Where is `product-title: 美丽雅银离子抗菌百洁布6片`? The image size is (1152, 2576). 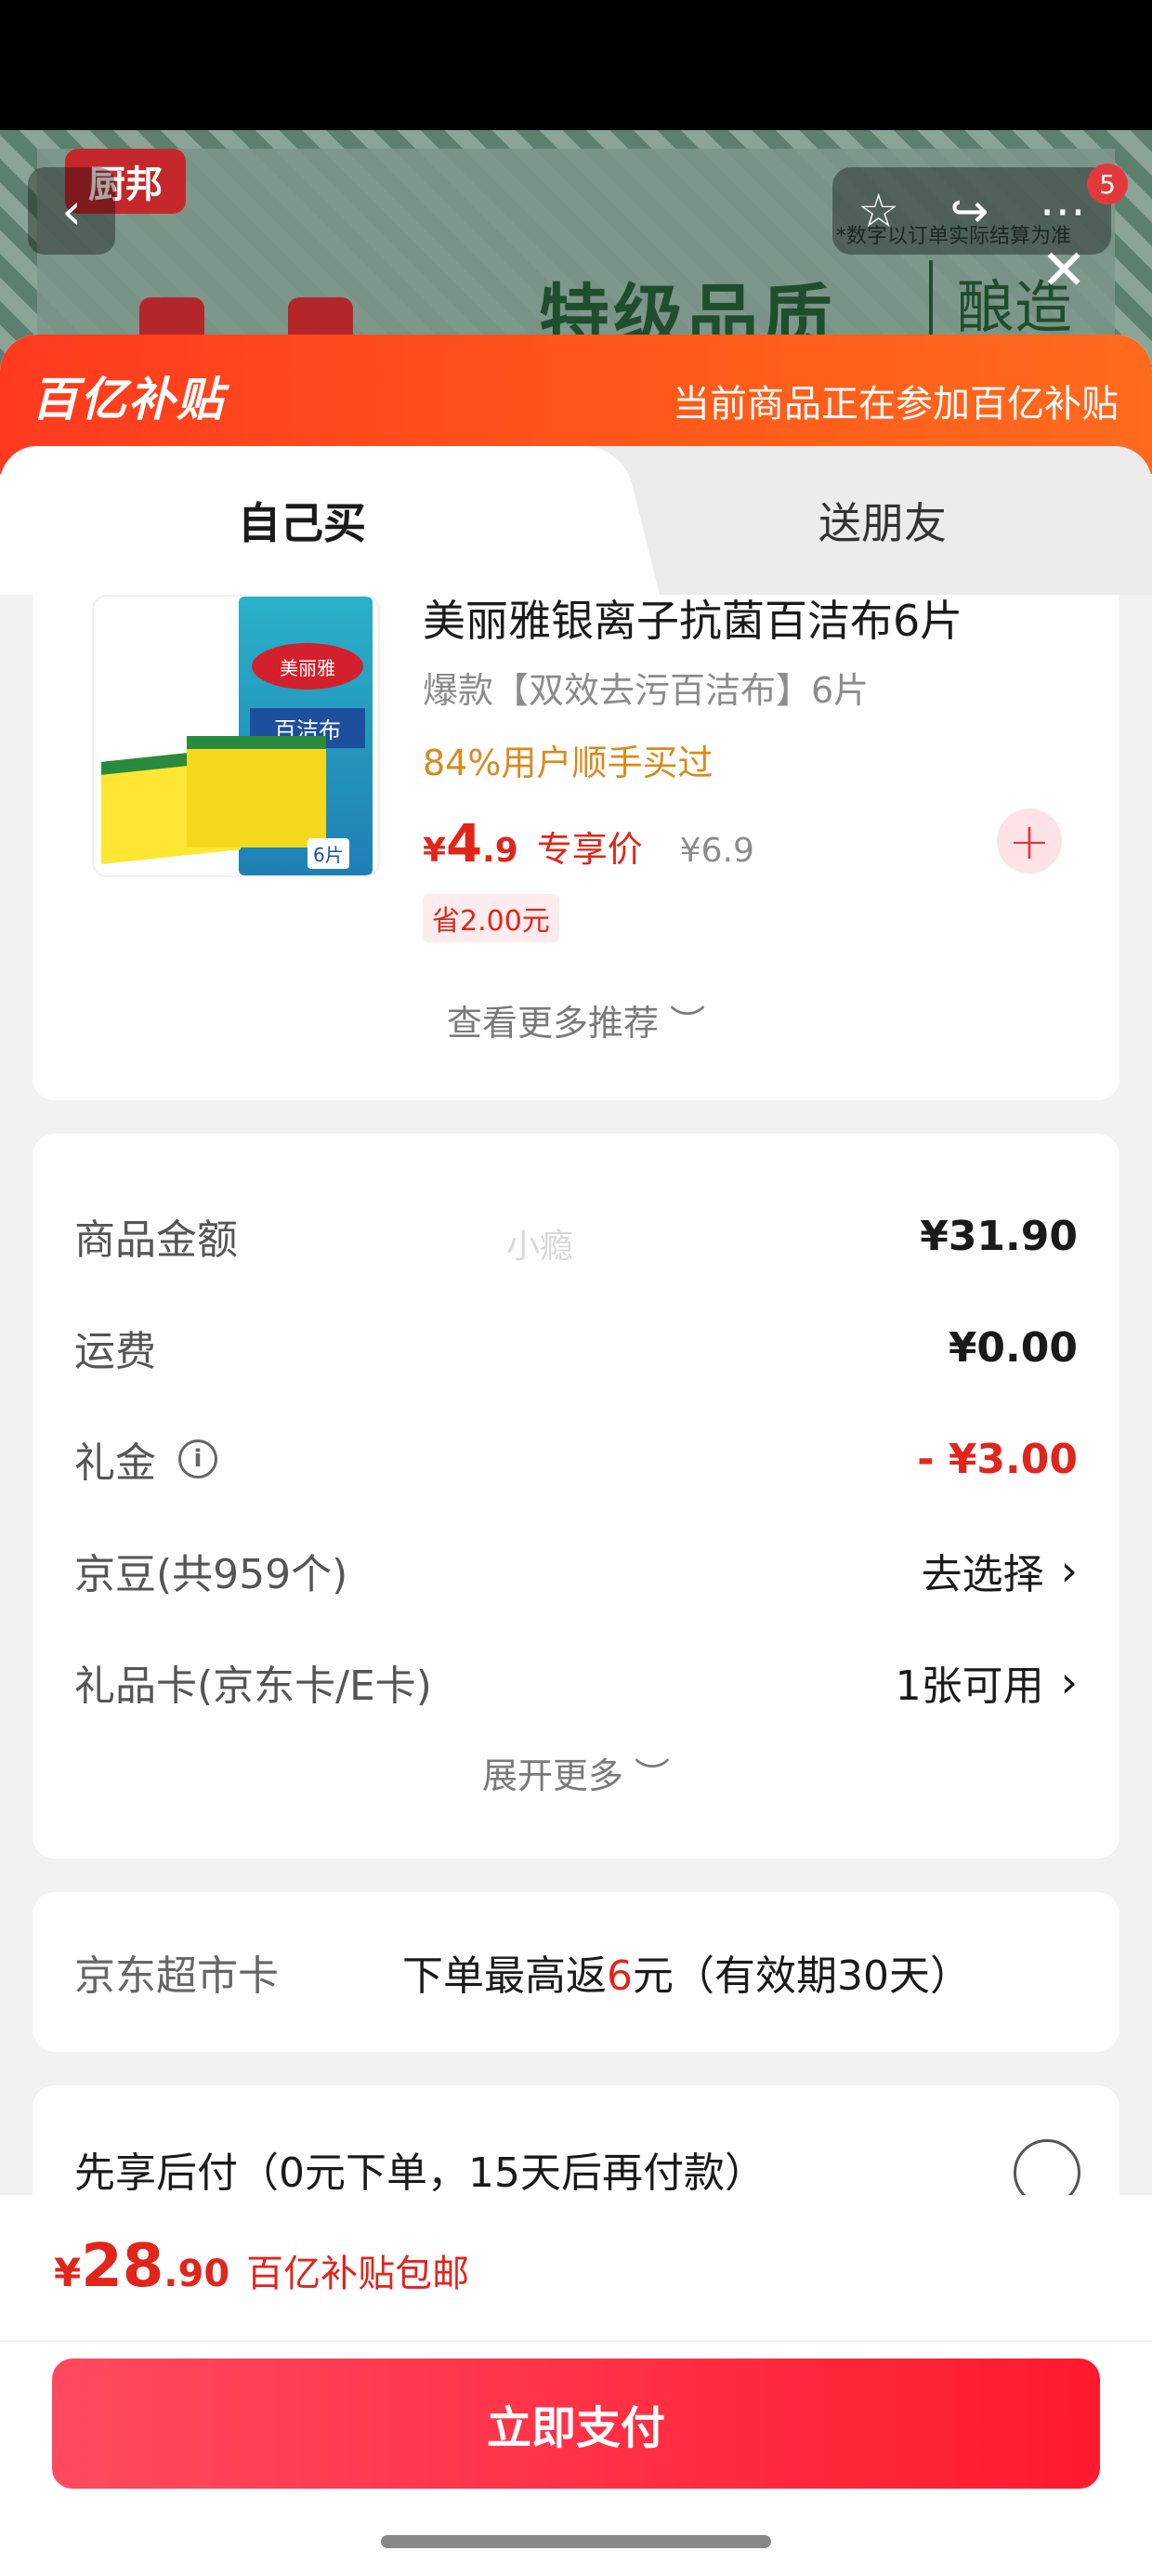
product-title: 美丽雅银离子抗菌百洁布6片 is located at coordinates (692, 618).